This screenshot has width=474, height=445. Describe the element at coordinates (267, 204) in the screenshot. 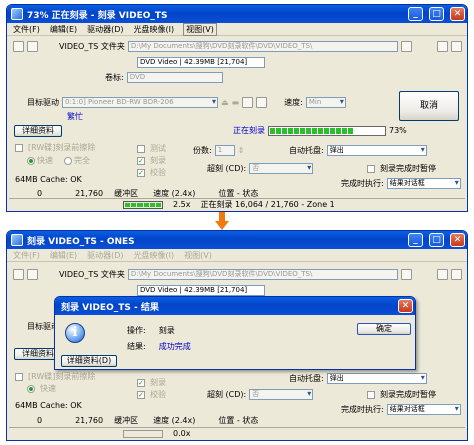

I see `status-position: 正在刻录 16,064 / 21,760 - Zone 1` at that location.